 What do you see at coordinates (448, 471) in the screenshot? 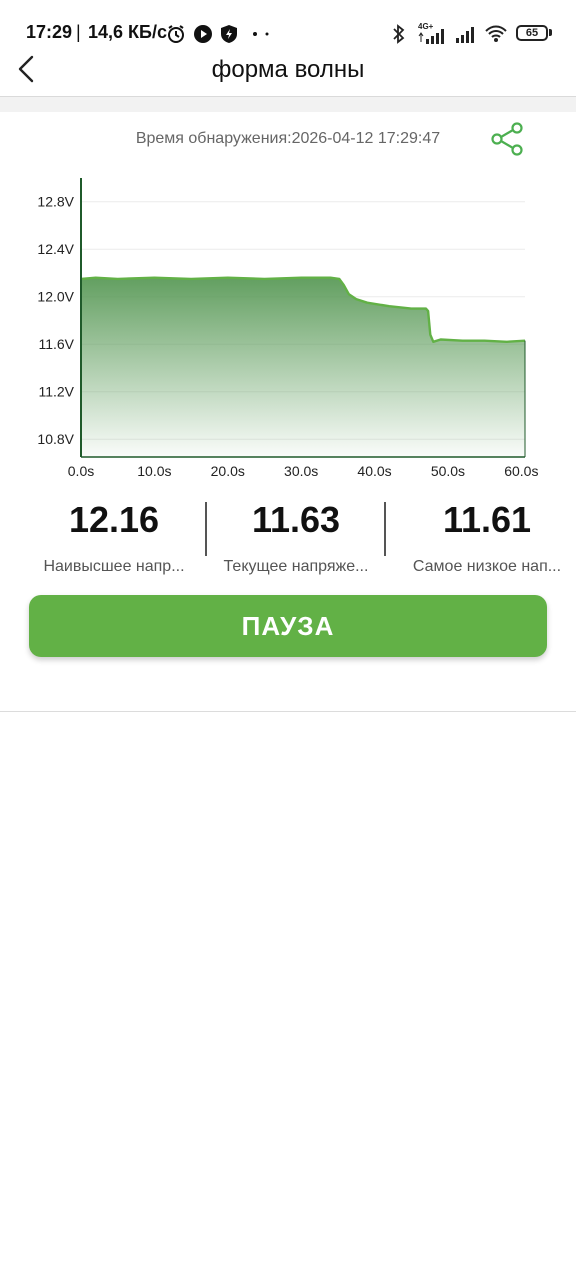
I see `x-tick-label: 50.0s` at bounding box center [448, 471].